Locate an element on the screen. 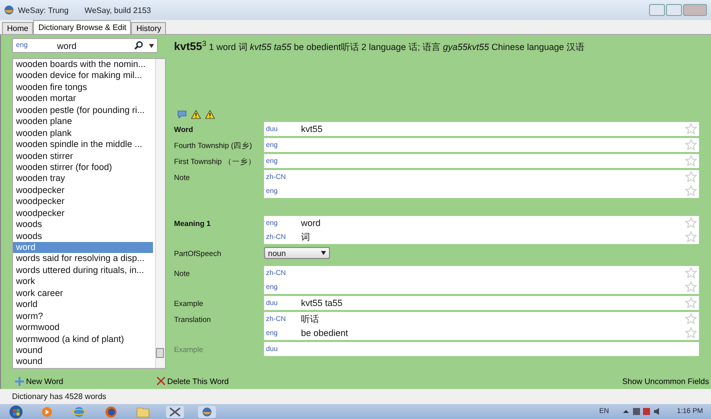 This screenshot has height=419, width=711. close-button is located at coordinates (695, 10).